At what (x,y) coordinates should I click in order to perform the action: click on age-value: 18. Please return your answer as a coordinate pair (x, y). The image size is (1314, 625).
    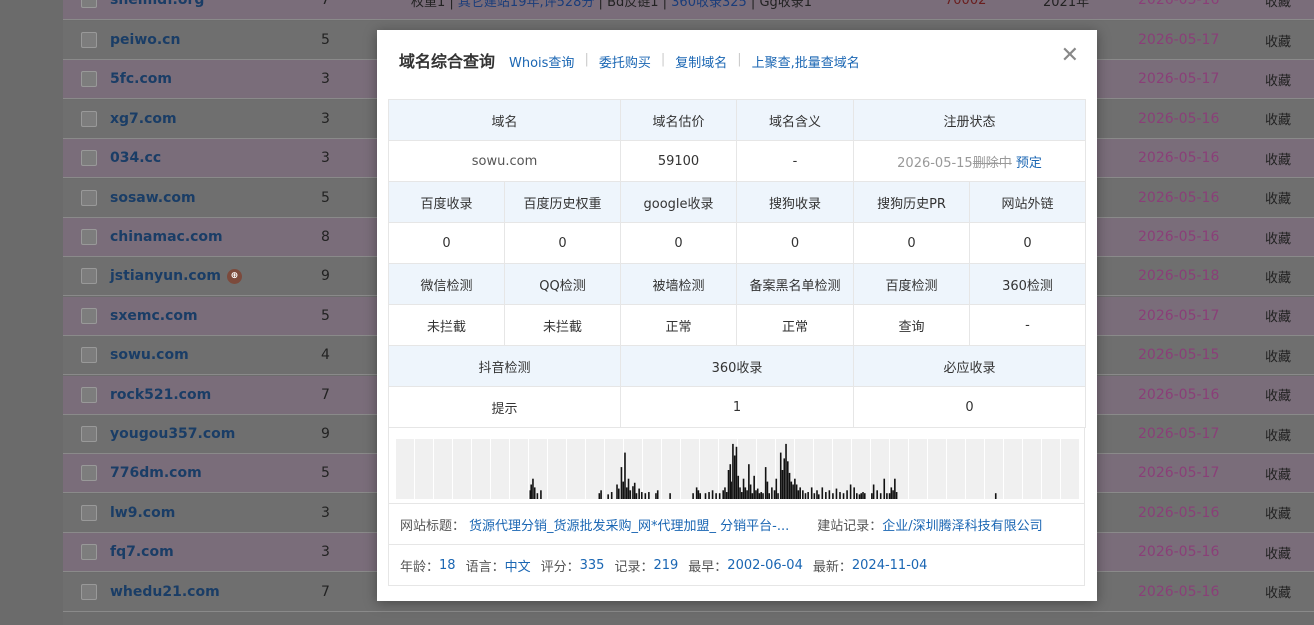
    Looking at the image, I should click on (447, 565).